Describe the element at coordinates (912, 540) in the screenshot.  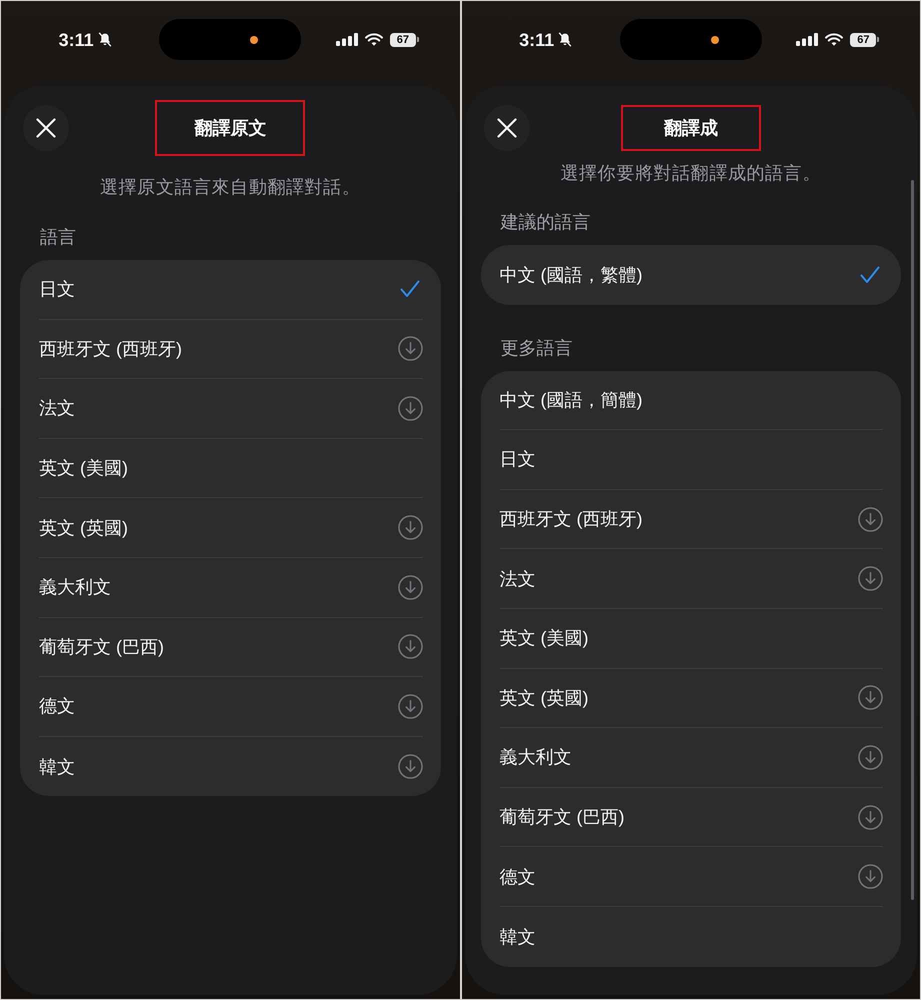
I see `scrollbar` at that location.